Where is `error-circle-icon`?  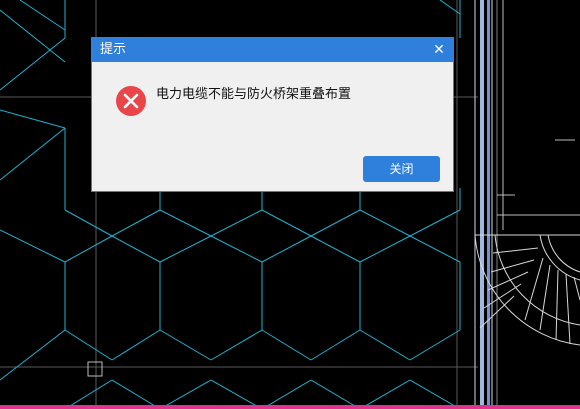 error-circle-icon is located at coordinates (131, 101).